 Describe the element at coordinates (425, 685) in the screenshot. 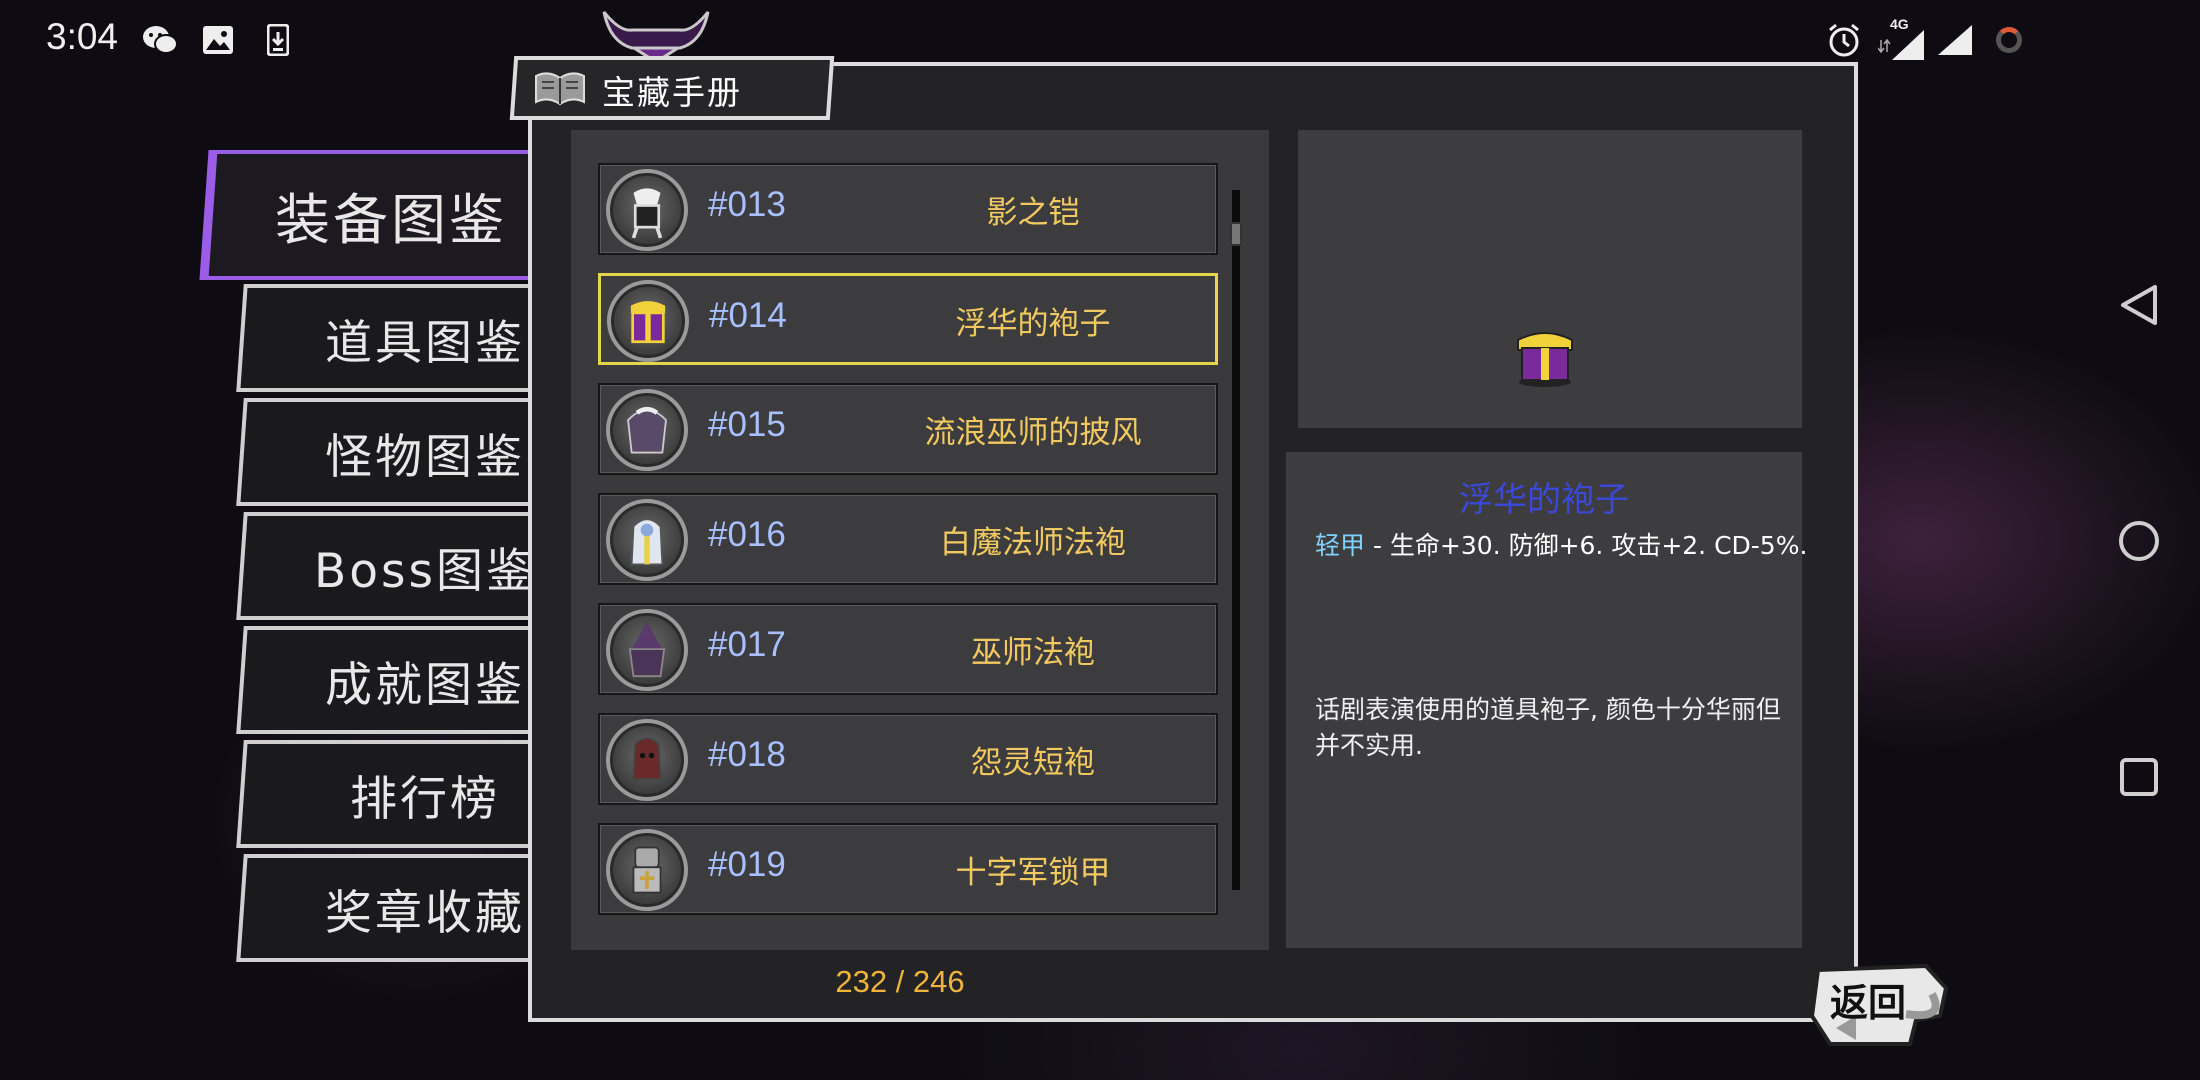

I see `tab-label: 成就图鉴` at that location.